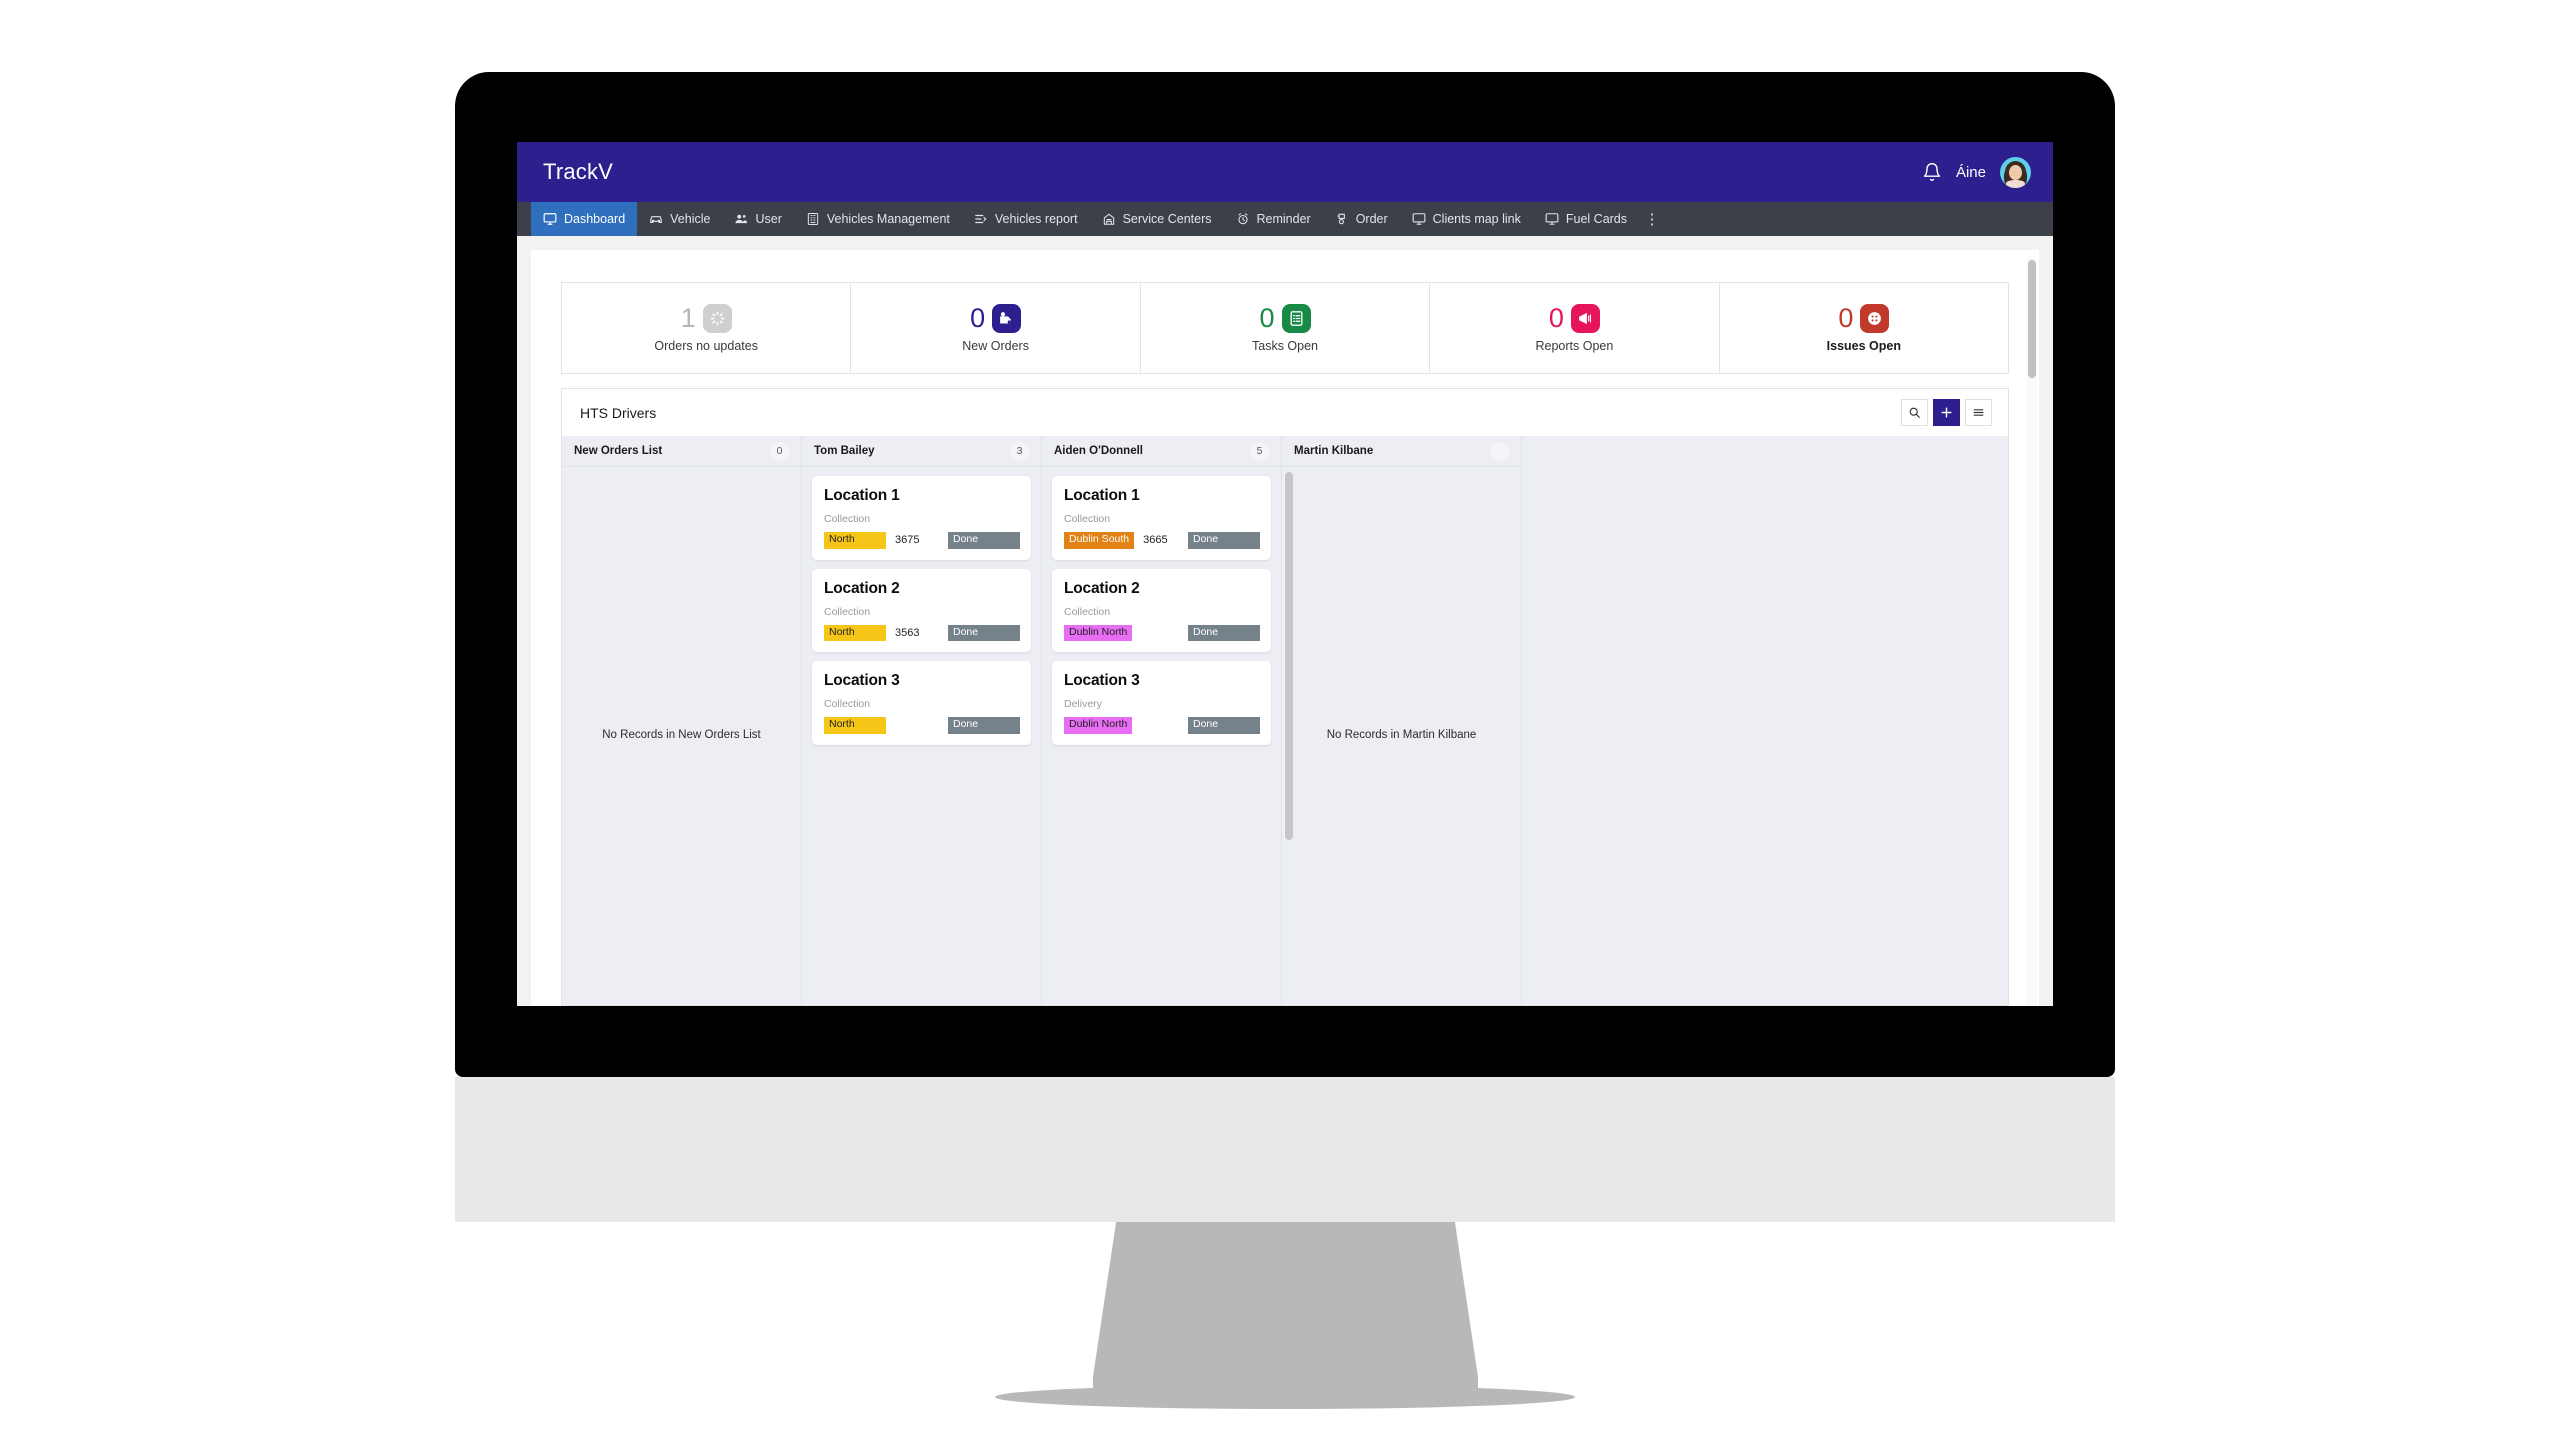 The image size is (2560, 1440). I want to click on nav-label: Vehicles Management, so click(888, 219).